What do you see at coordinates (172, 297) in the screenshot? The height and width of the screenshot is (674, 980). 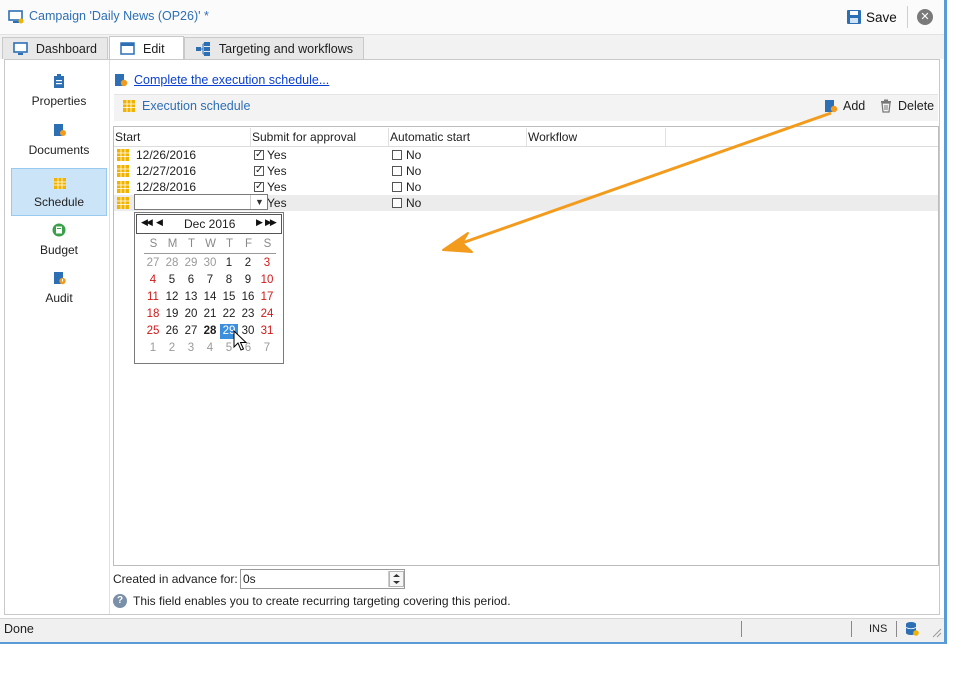 I see `calendar-day: 12` at bounding box center [172, 297].